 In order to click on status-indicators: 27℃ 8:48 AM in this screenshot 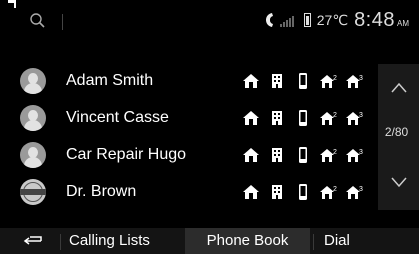, I will do `click(336, 20)`.